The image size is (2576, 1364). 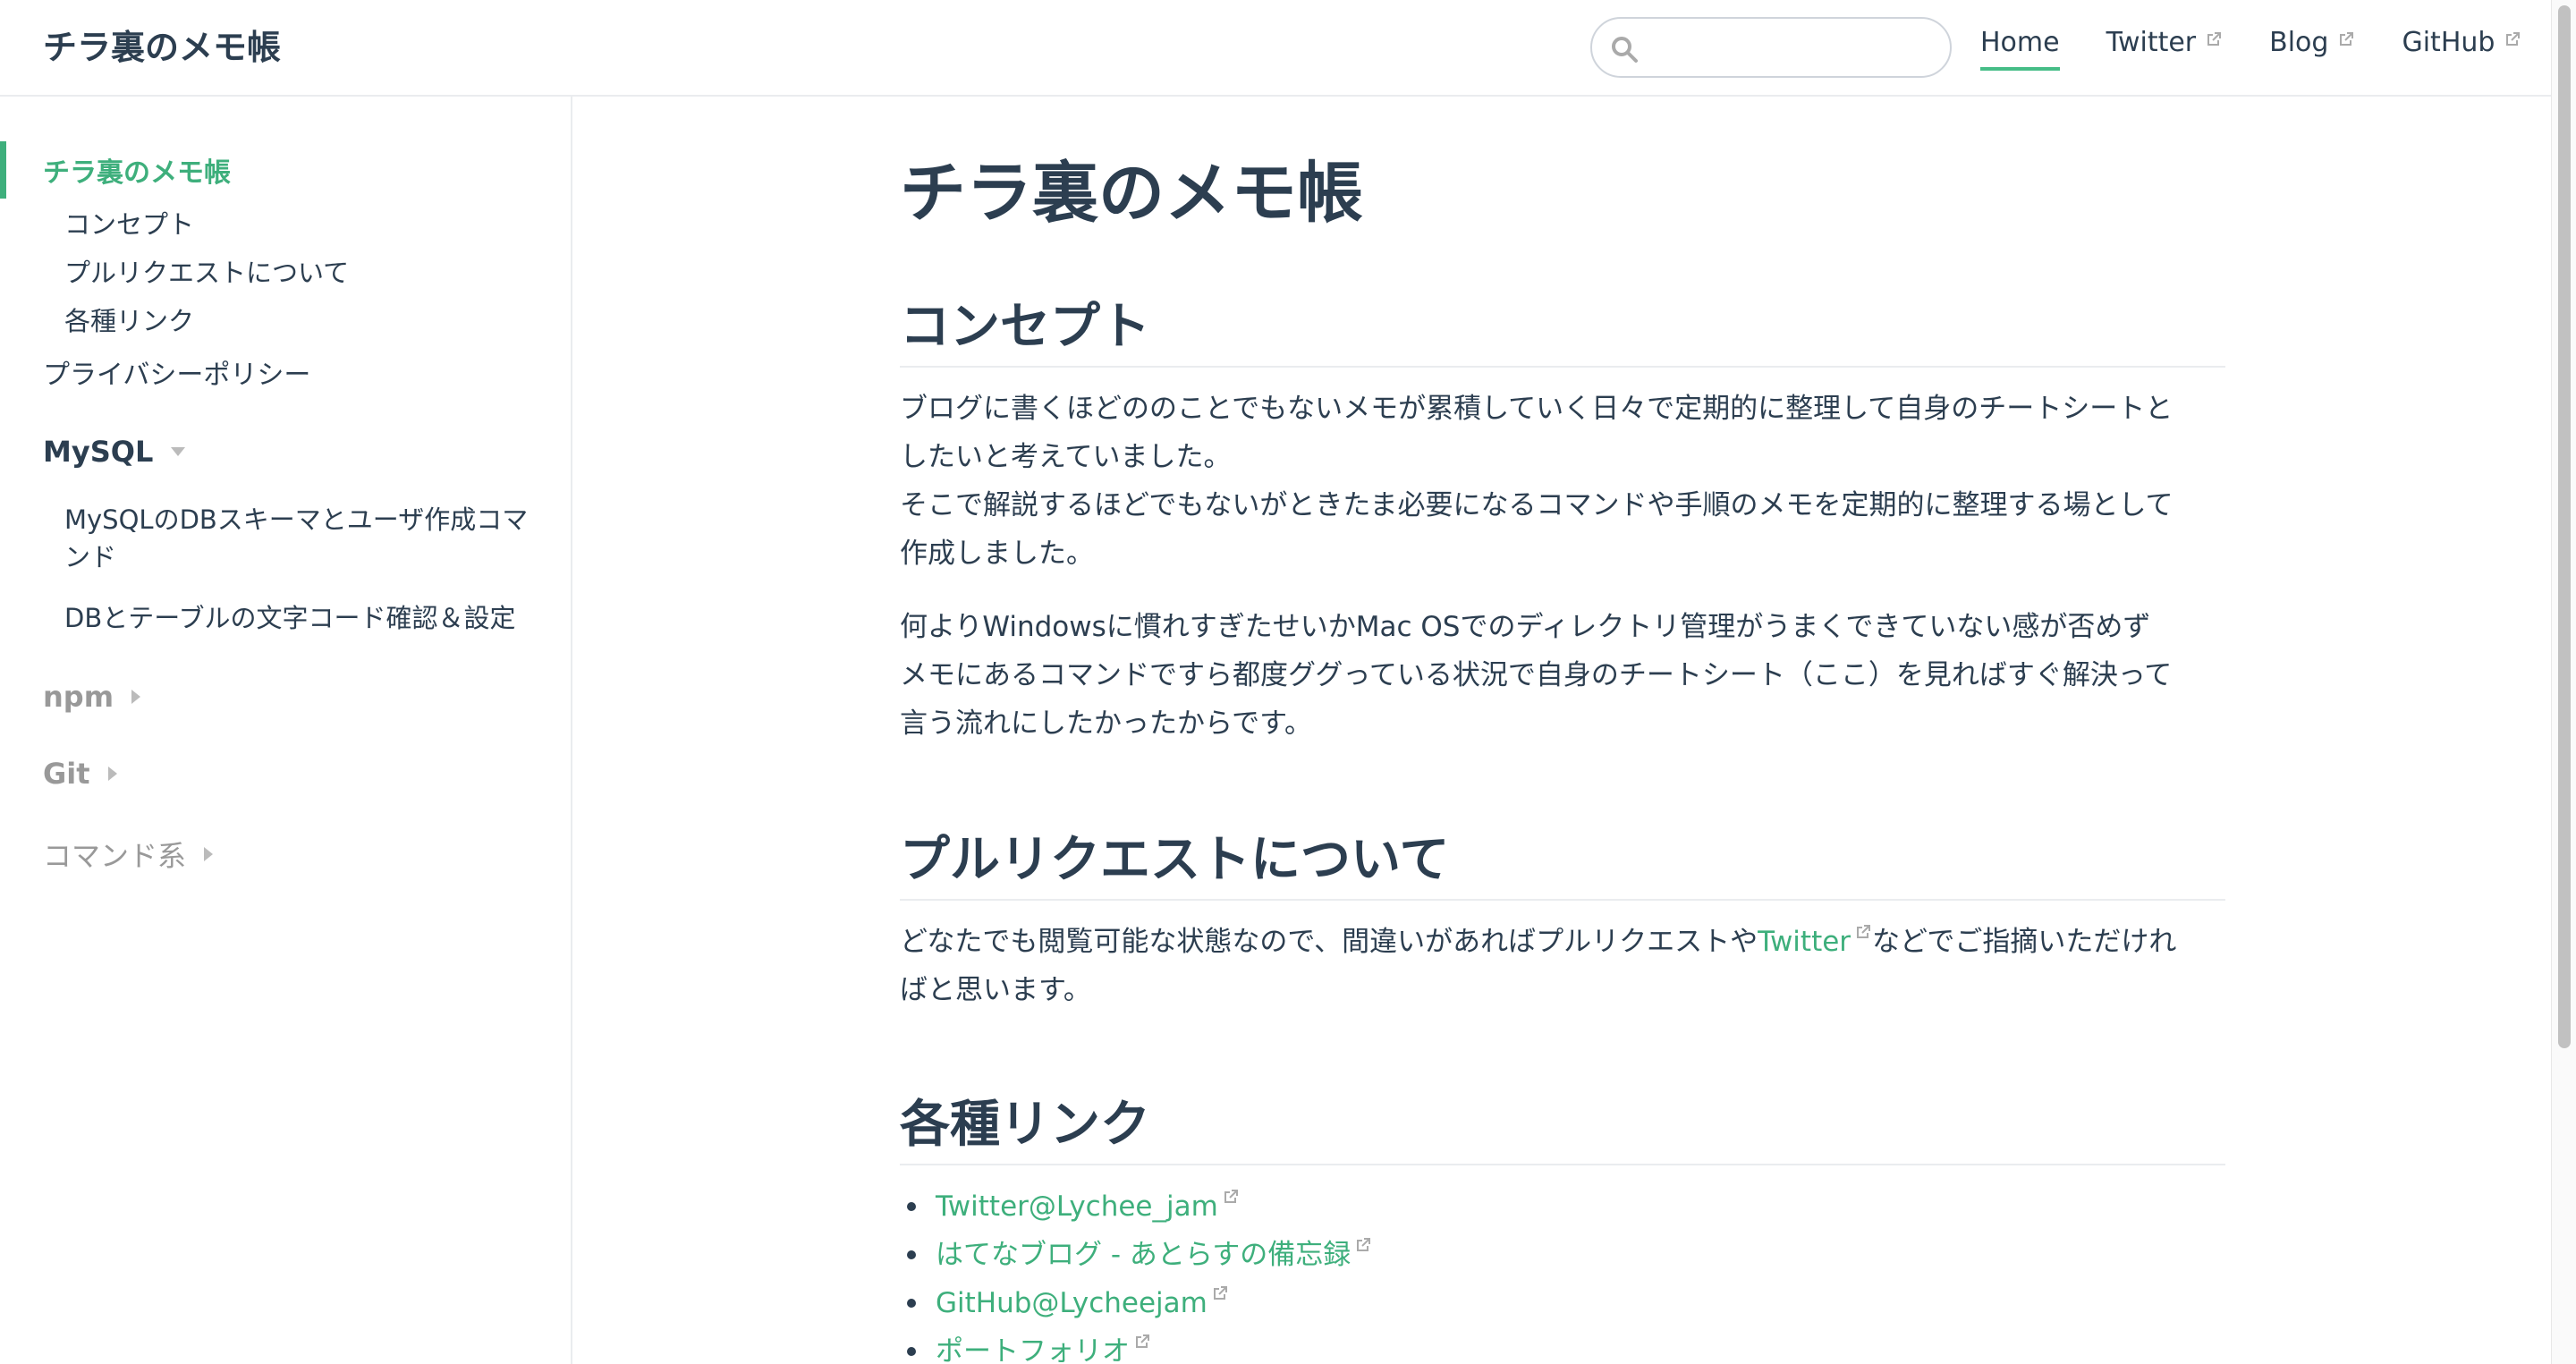 I want to click on link-github-account: GitHub@Lycheejam, so click(x=1072, y=1303).